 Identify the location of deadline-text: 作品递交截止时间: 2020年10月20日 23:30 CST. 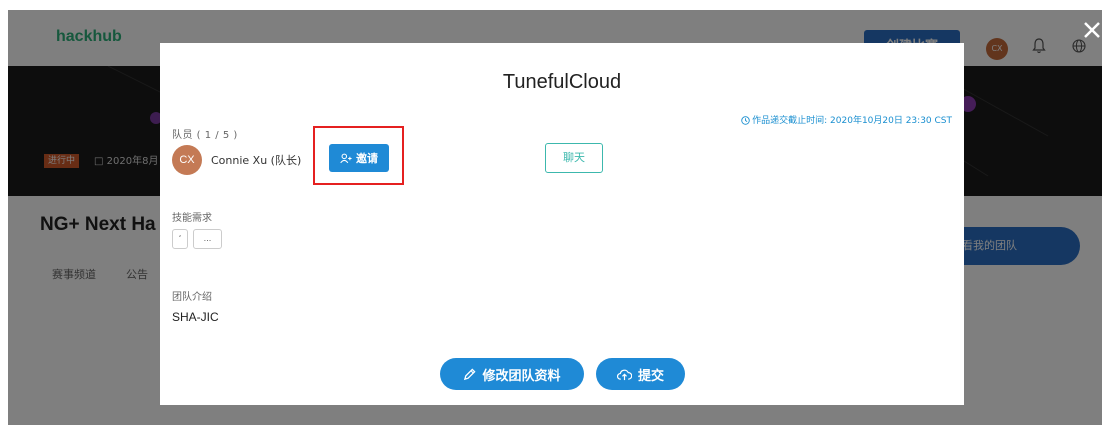
(852, 121).